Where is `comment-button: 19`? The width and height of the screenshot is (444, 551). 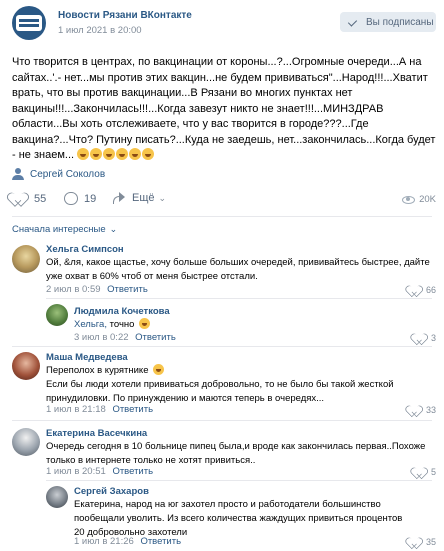 comment-button: 19 is located at coordinates (80, 198).